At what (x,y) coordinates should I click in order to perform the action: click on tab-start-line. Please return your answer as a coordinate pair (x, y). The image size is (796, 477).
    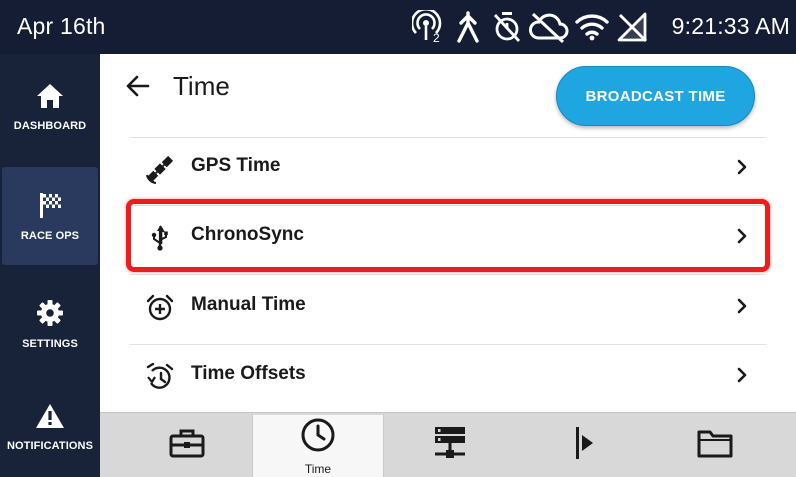
    Looking at the image, I should click on (585, 445).